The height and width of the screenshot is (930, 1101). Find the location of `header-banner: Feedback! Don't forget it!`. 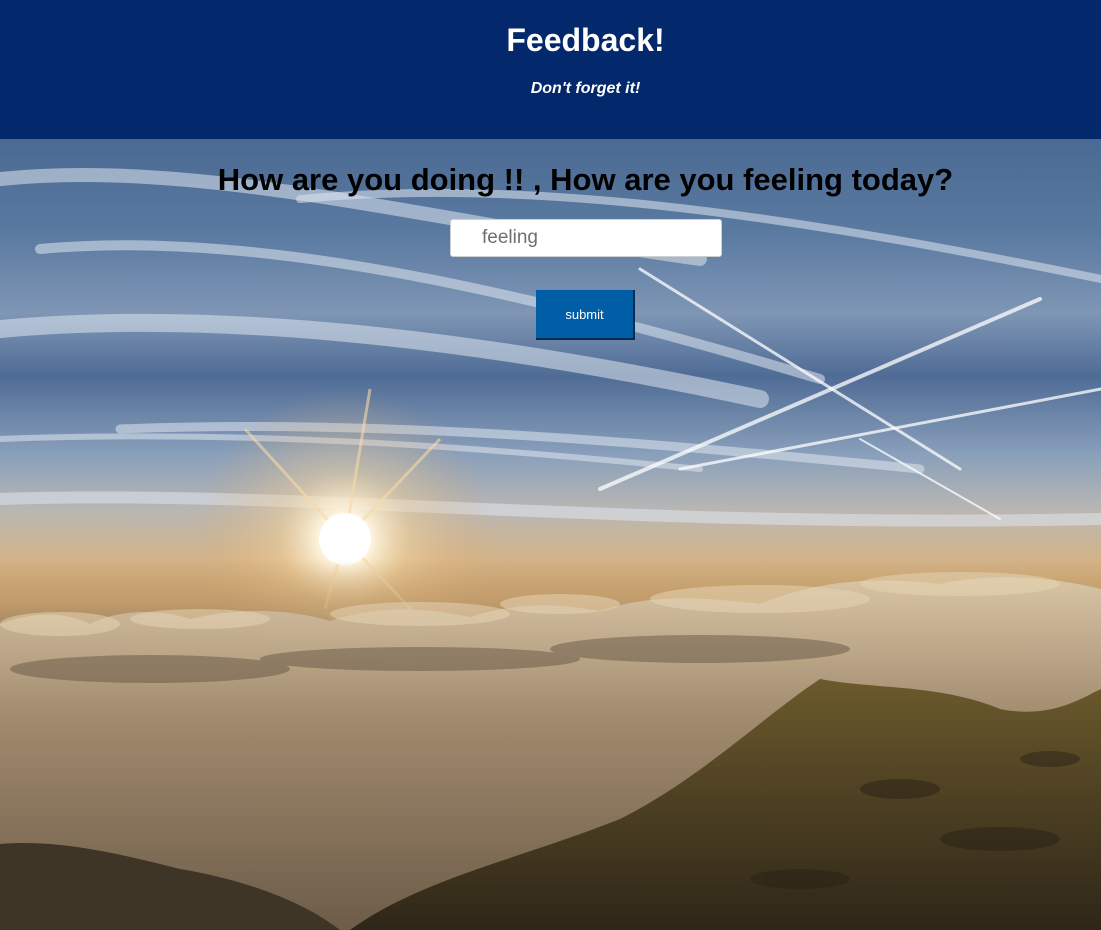

header-banner: Feedback! Don't forget it! is located at coordinates (550, 69).